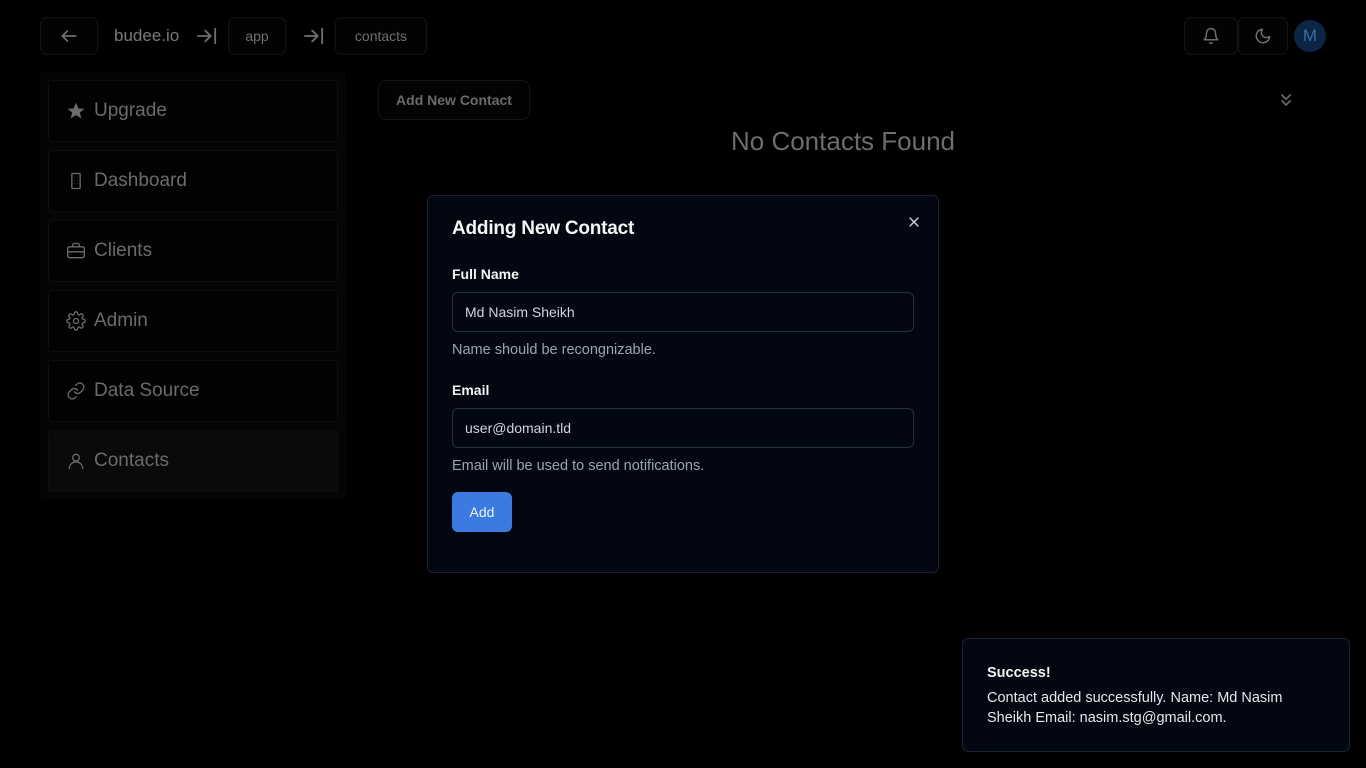 The image size is (1366, 768). Describe the element at coordinates (147, 390) in the screenshot. I see `sidebar-item-label: Data Source` at that location.